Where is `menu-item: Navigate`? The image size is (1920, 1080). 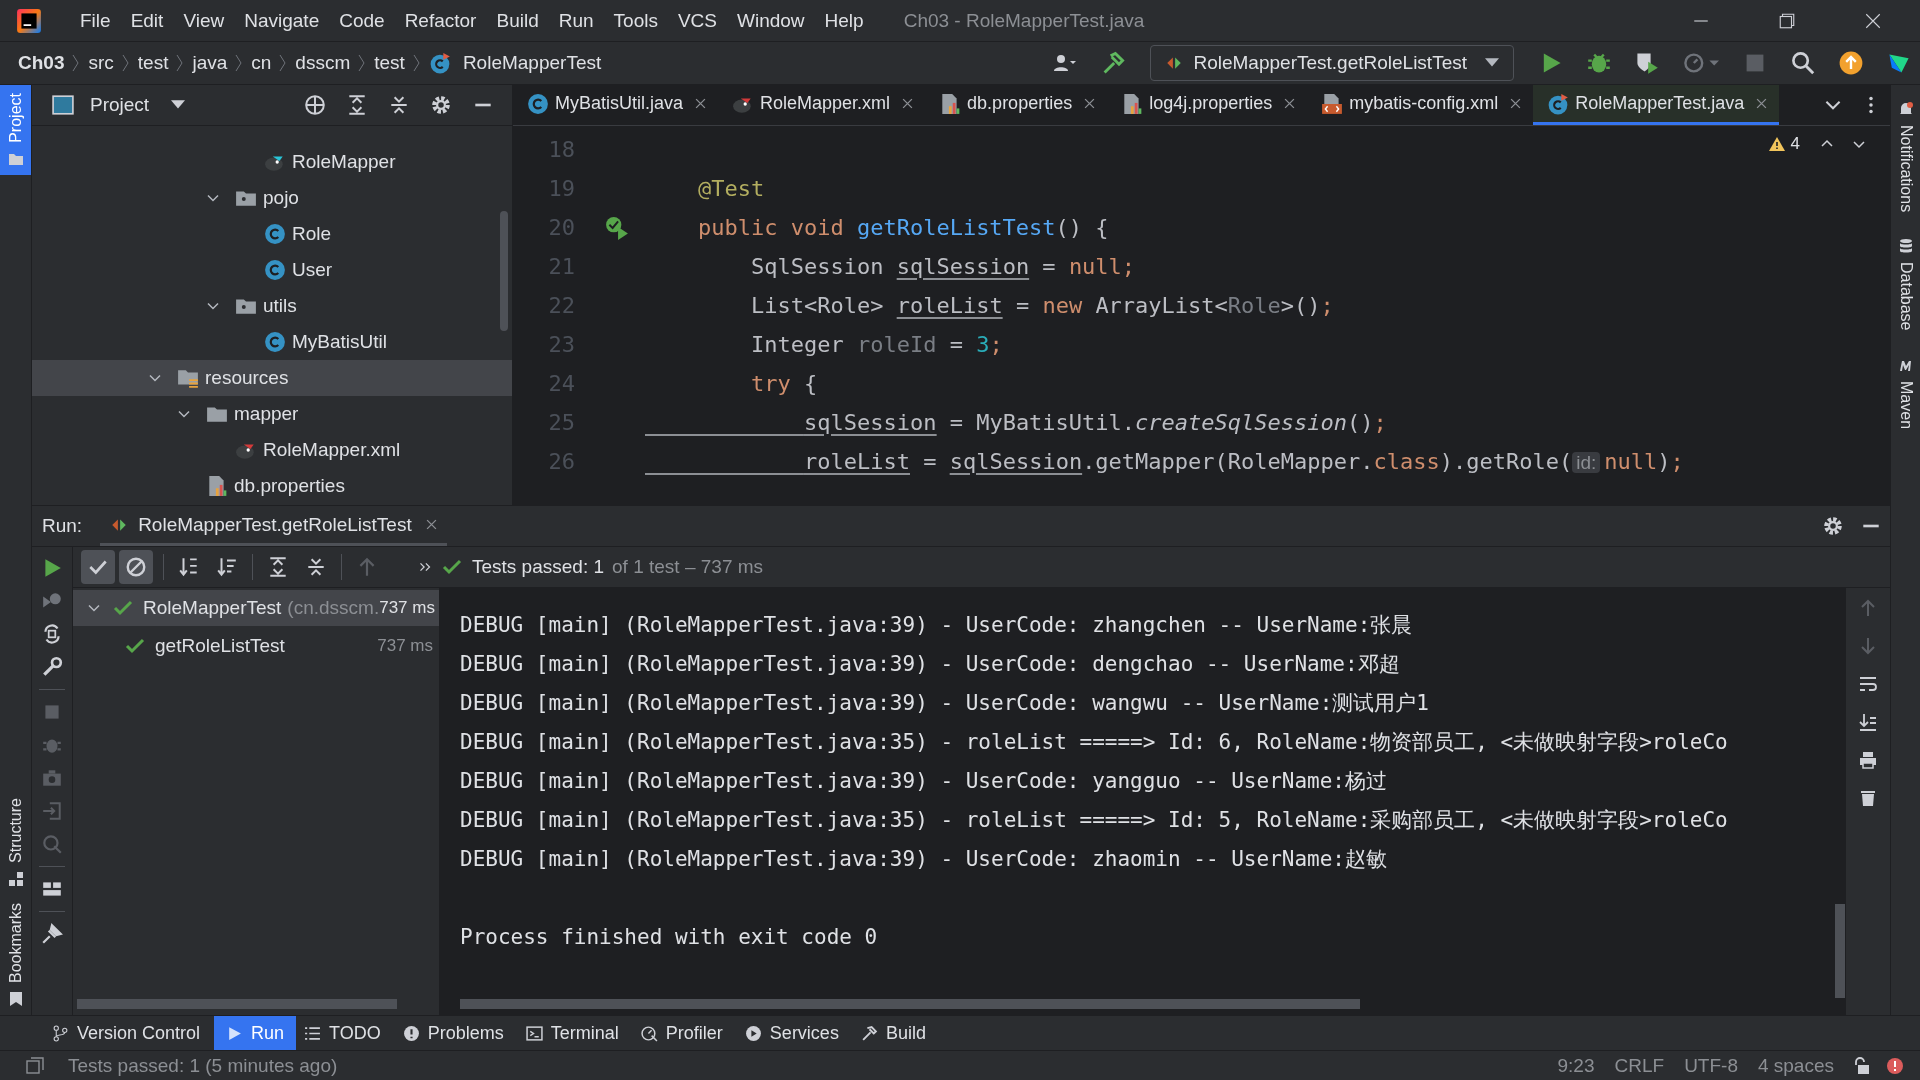 menu-item: Navigate is located at coordinates (282, 20).